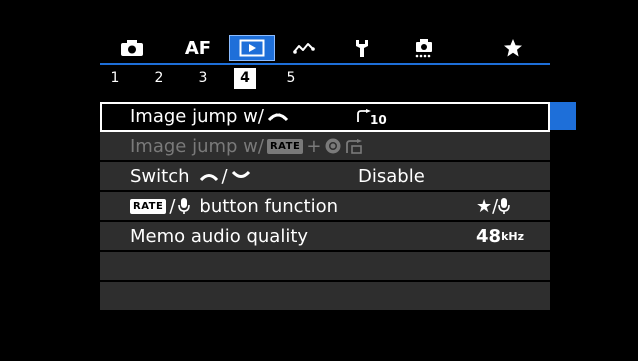  Describe the element at coordinates (314, 146) in the screenshot. I see `plus-sign: +` at that location.